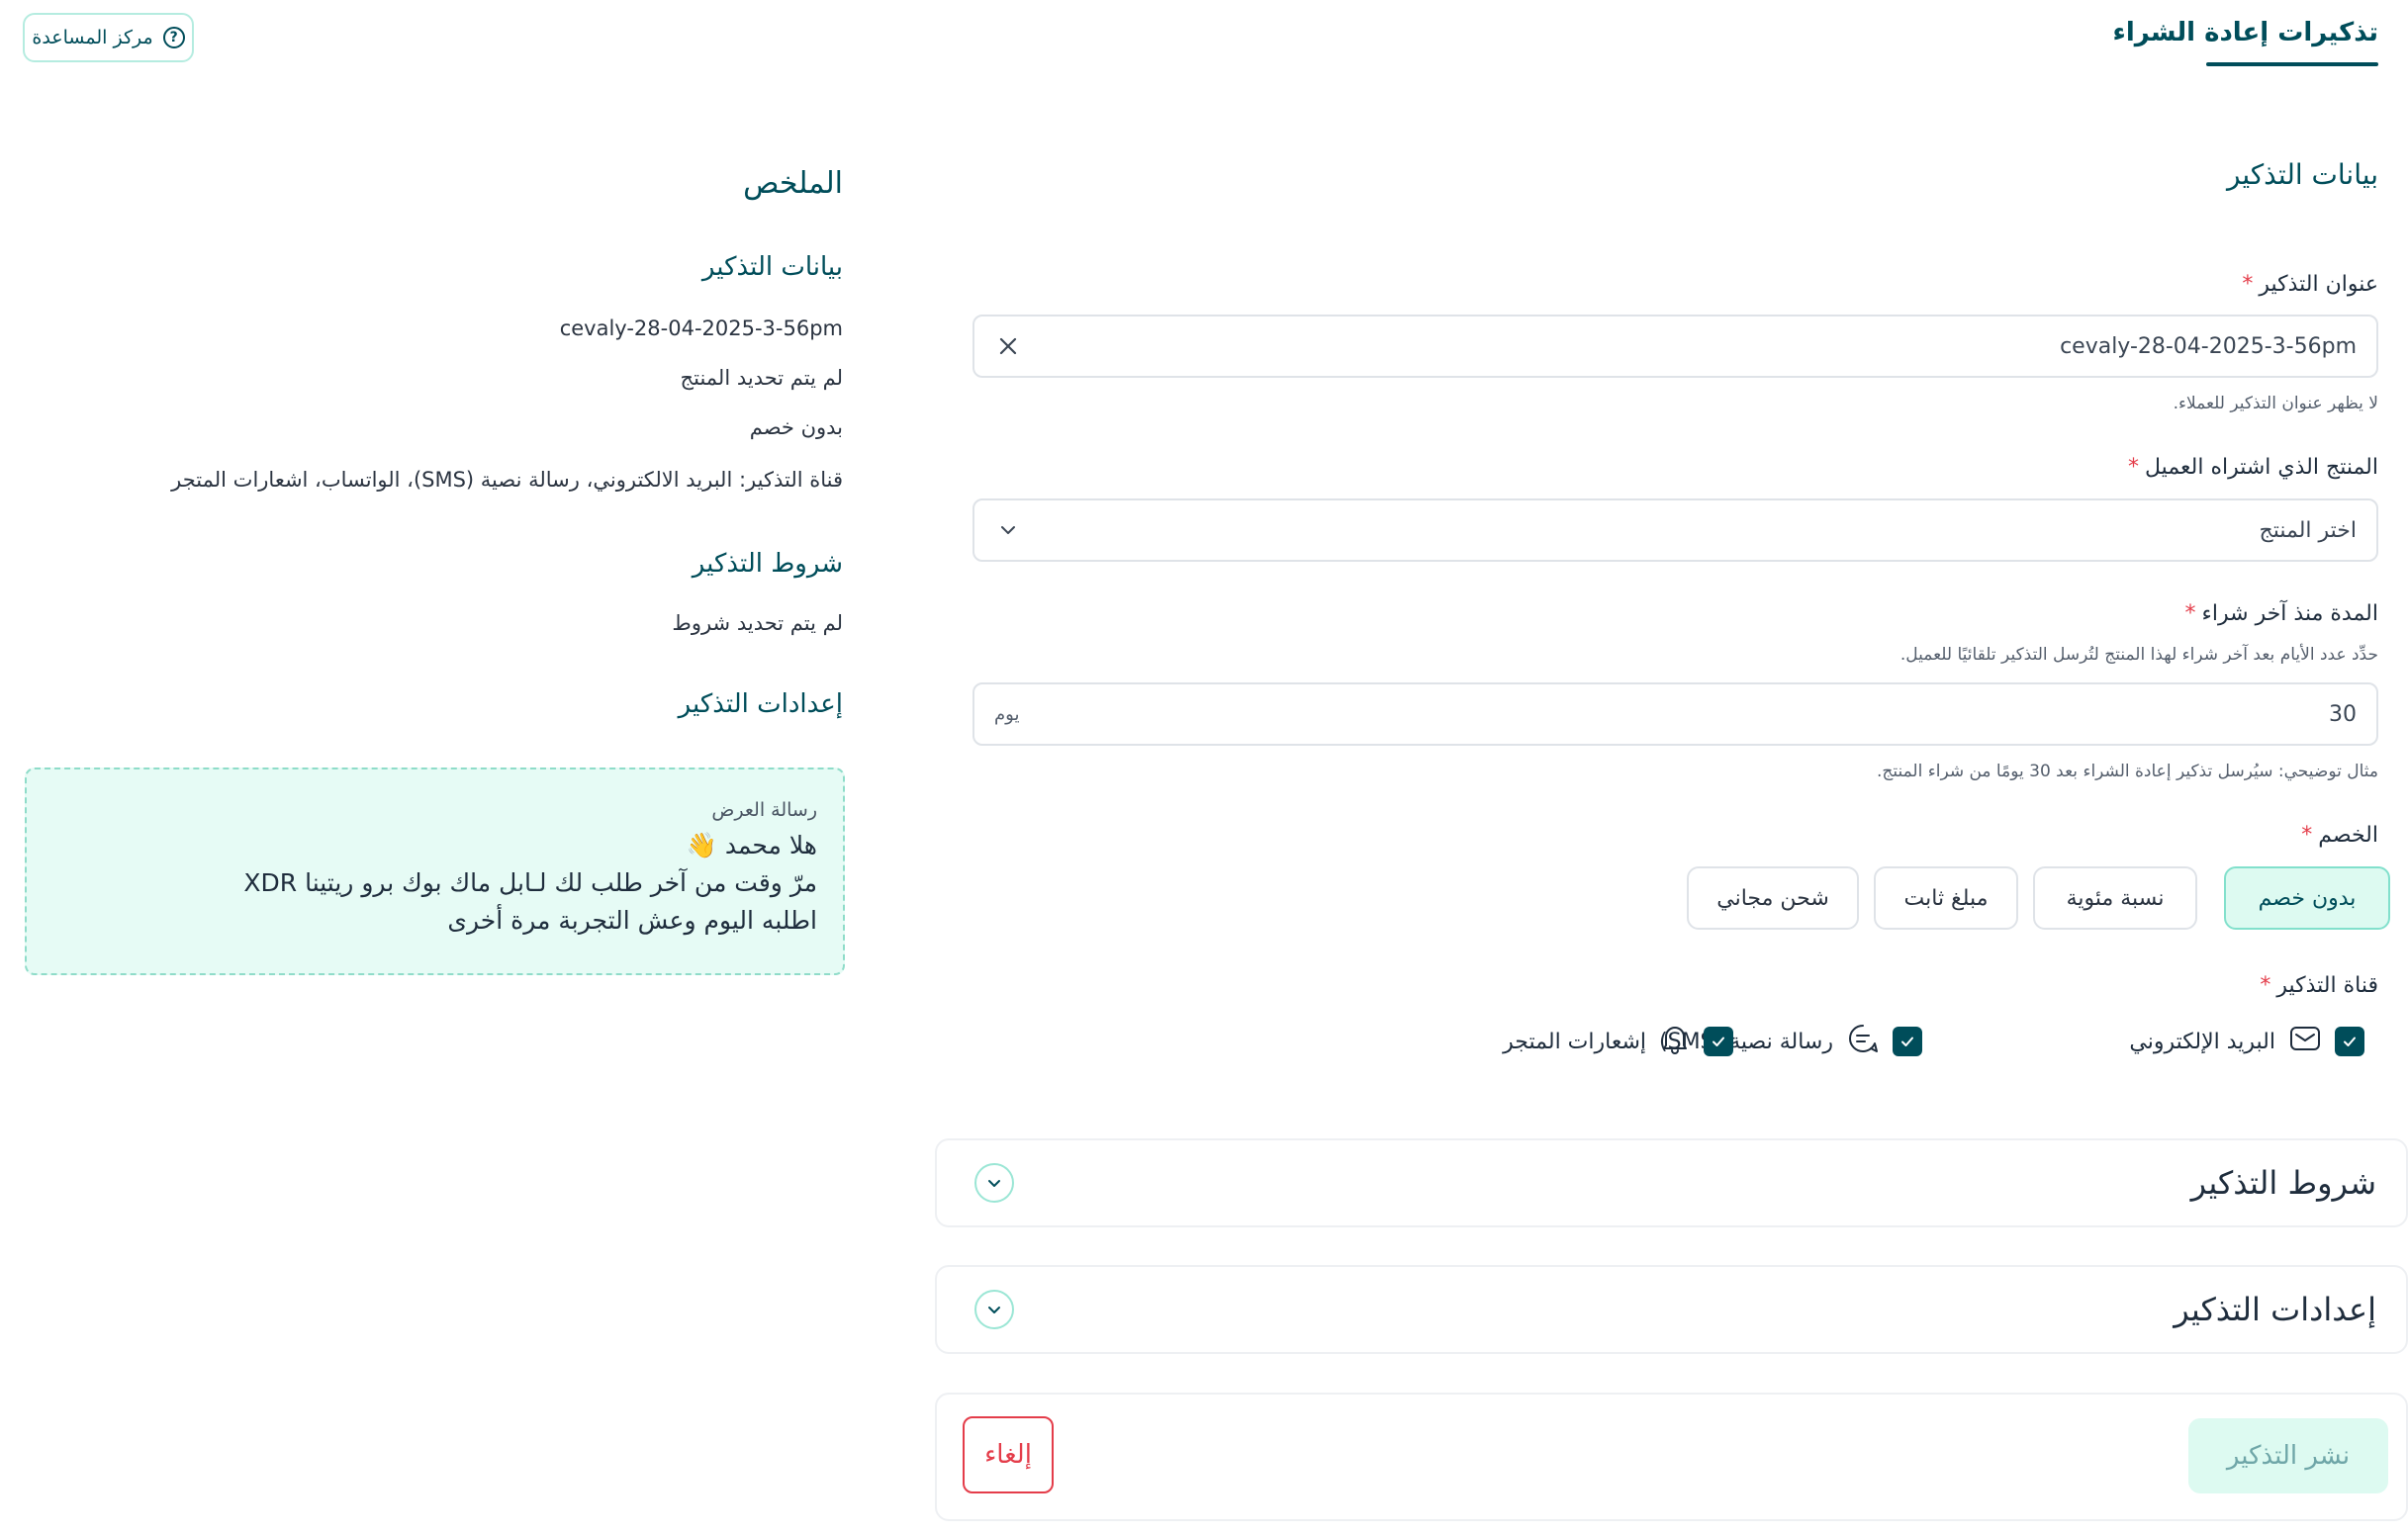  What do you see at coordinates (2292, 64) in the screenshot?
I see `active-tab-indicator` at bounding box center [2292, 64].